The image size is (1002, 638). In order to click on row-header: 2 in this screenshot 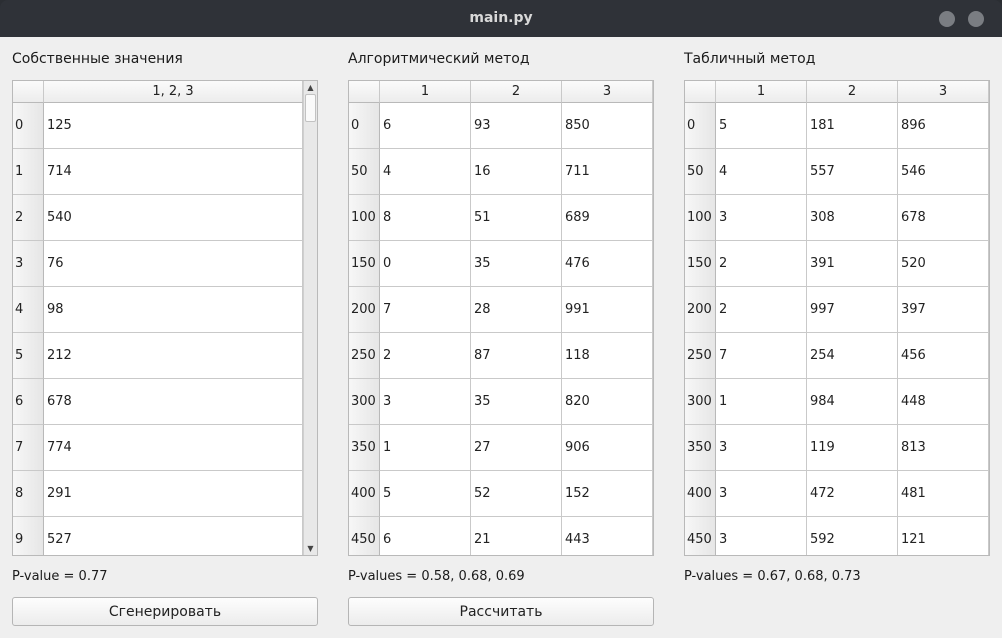, I will do `click(28, 218)`.